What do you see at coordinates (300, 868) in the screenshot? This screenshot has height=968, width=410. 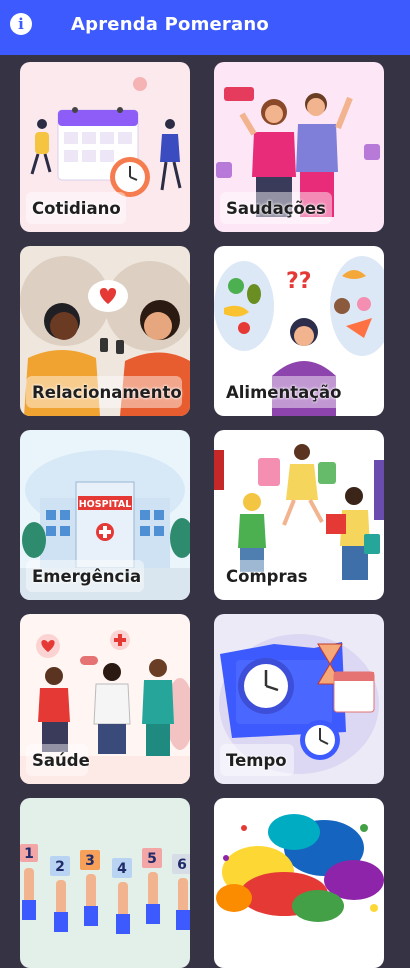 I see `colors-illustration` at bounding box center [300, 868].